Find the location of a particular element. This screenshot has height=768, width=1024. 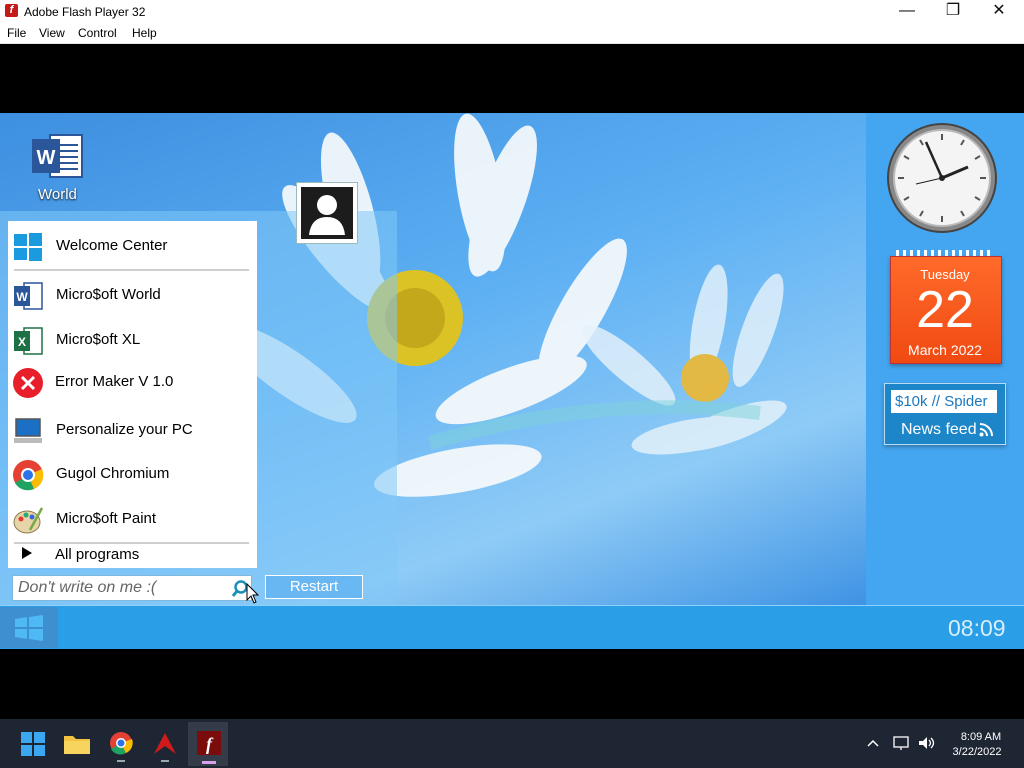

news-feed-label: News feed is located at coordinates (939, 429).